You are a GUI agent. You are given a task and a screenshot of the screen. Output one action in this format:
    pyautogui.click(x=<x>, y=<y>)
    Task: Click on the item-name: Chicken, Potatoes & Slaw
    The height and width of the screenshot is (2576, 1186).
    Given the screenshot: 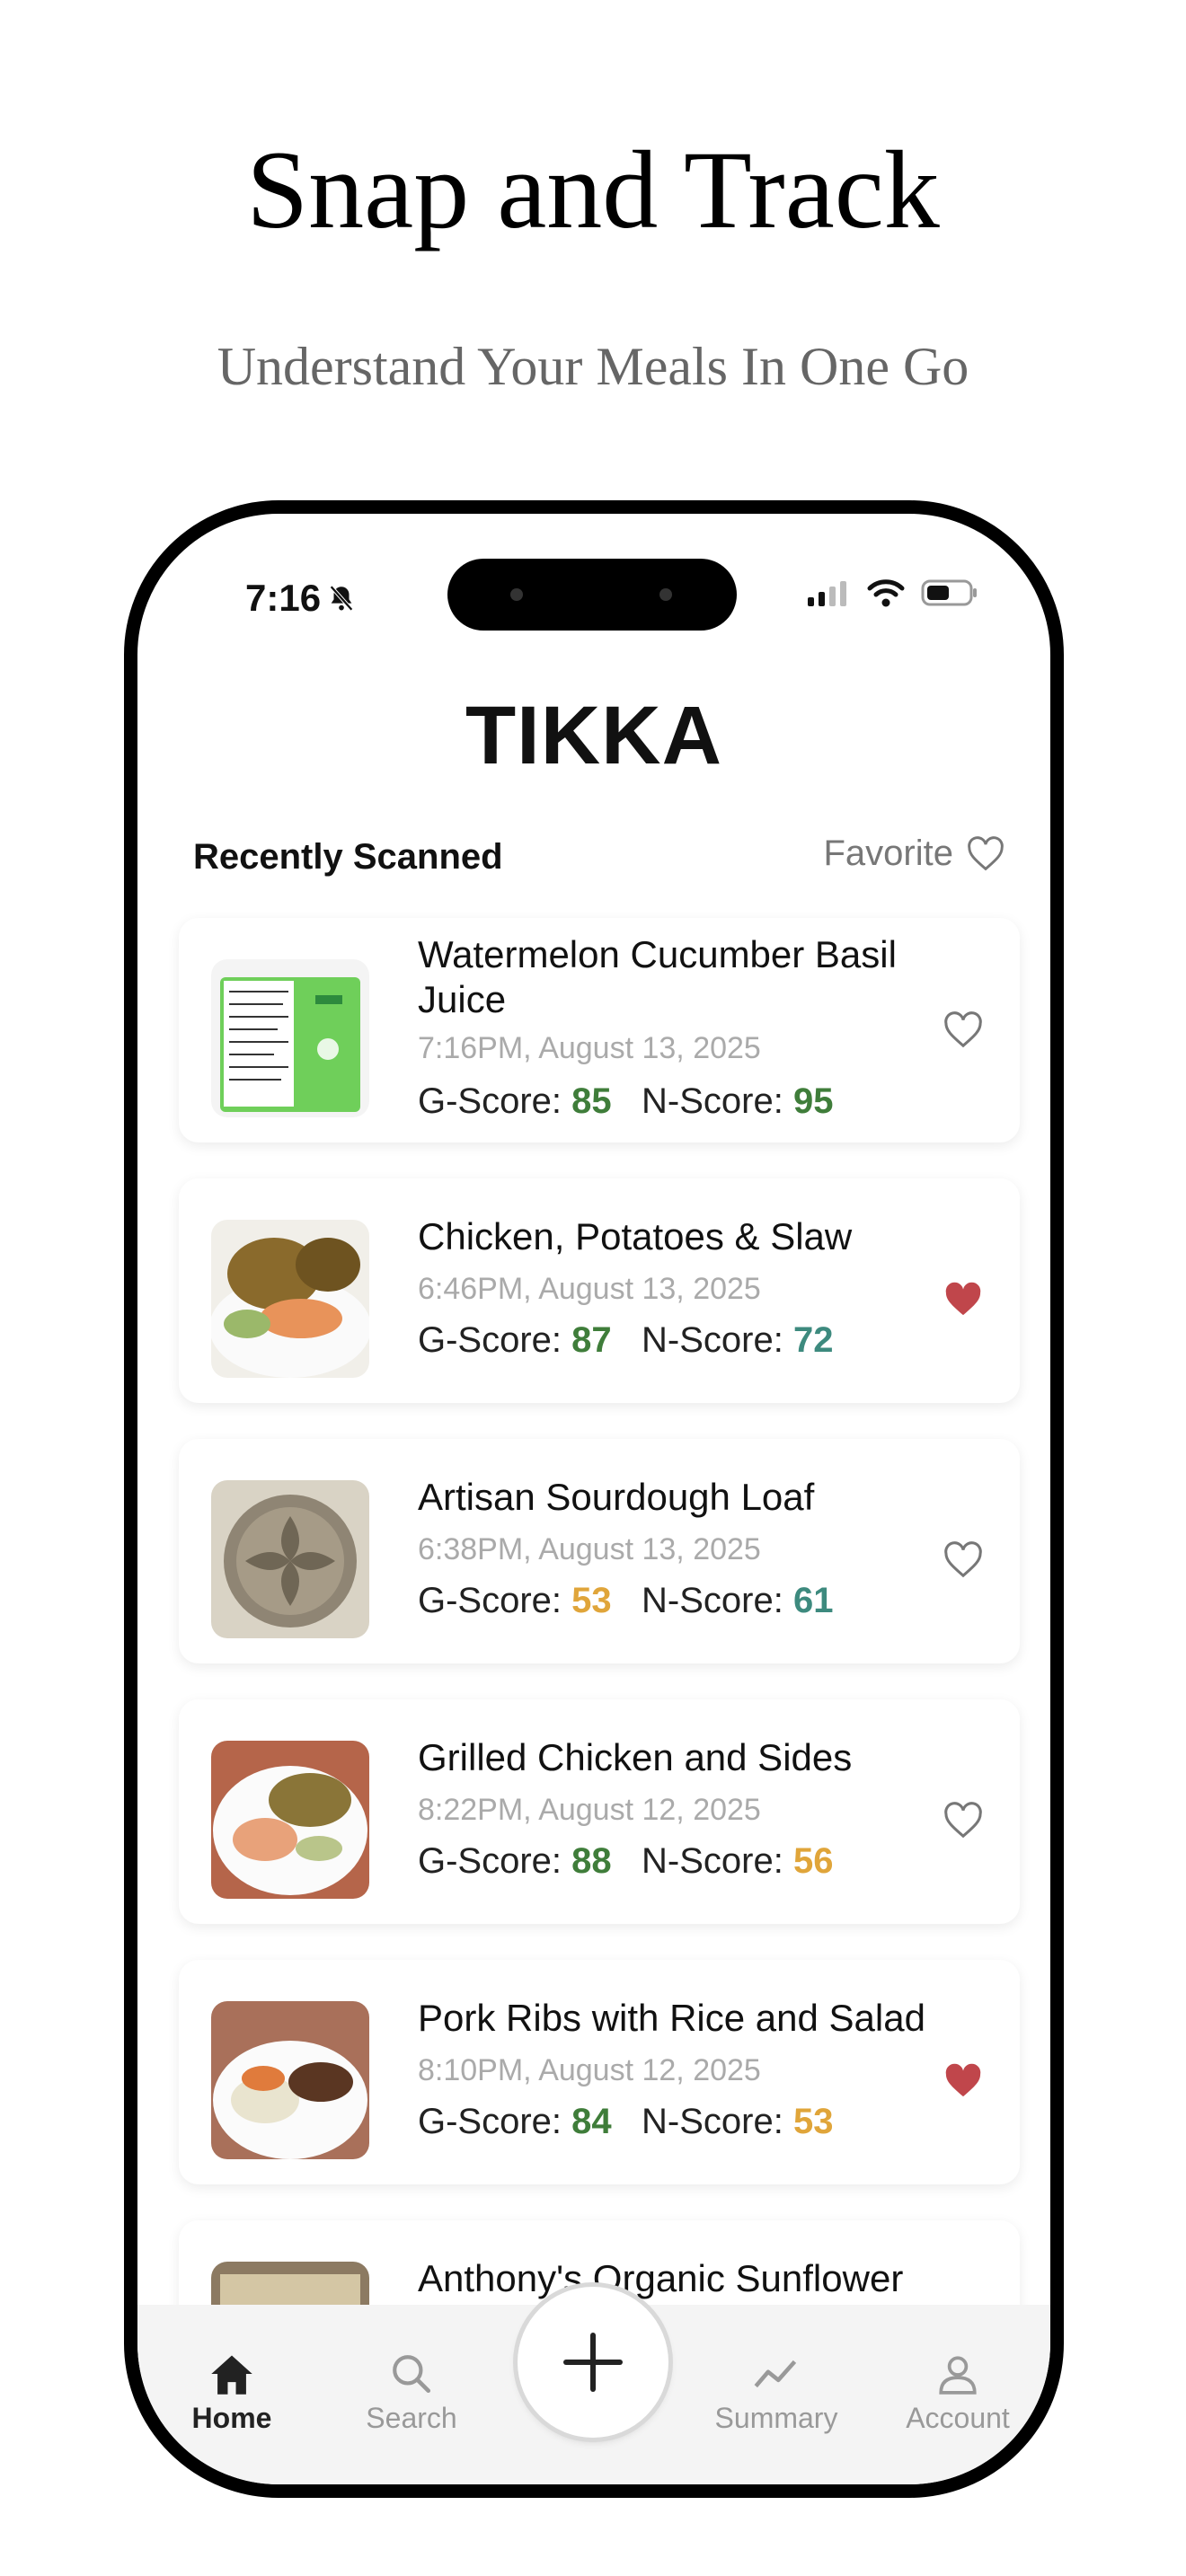 What is the action you would take?
    pyautogui.click(x=635, y=1236)
    